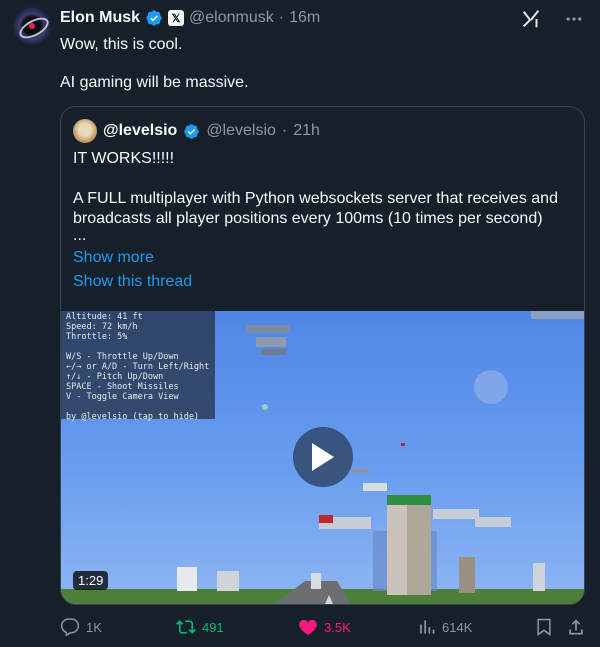  What do you see at coordinates (154, 82) in the screenshot?
I see `post-text-line2: AI gaming will be massive.` at bounding box center [154, 82].